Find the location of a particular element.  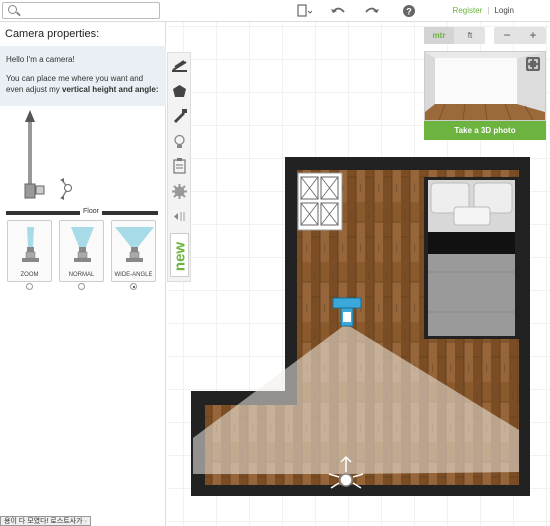

zoom-in-button: + is located at coordinates (533, 35).